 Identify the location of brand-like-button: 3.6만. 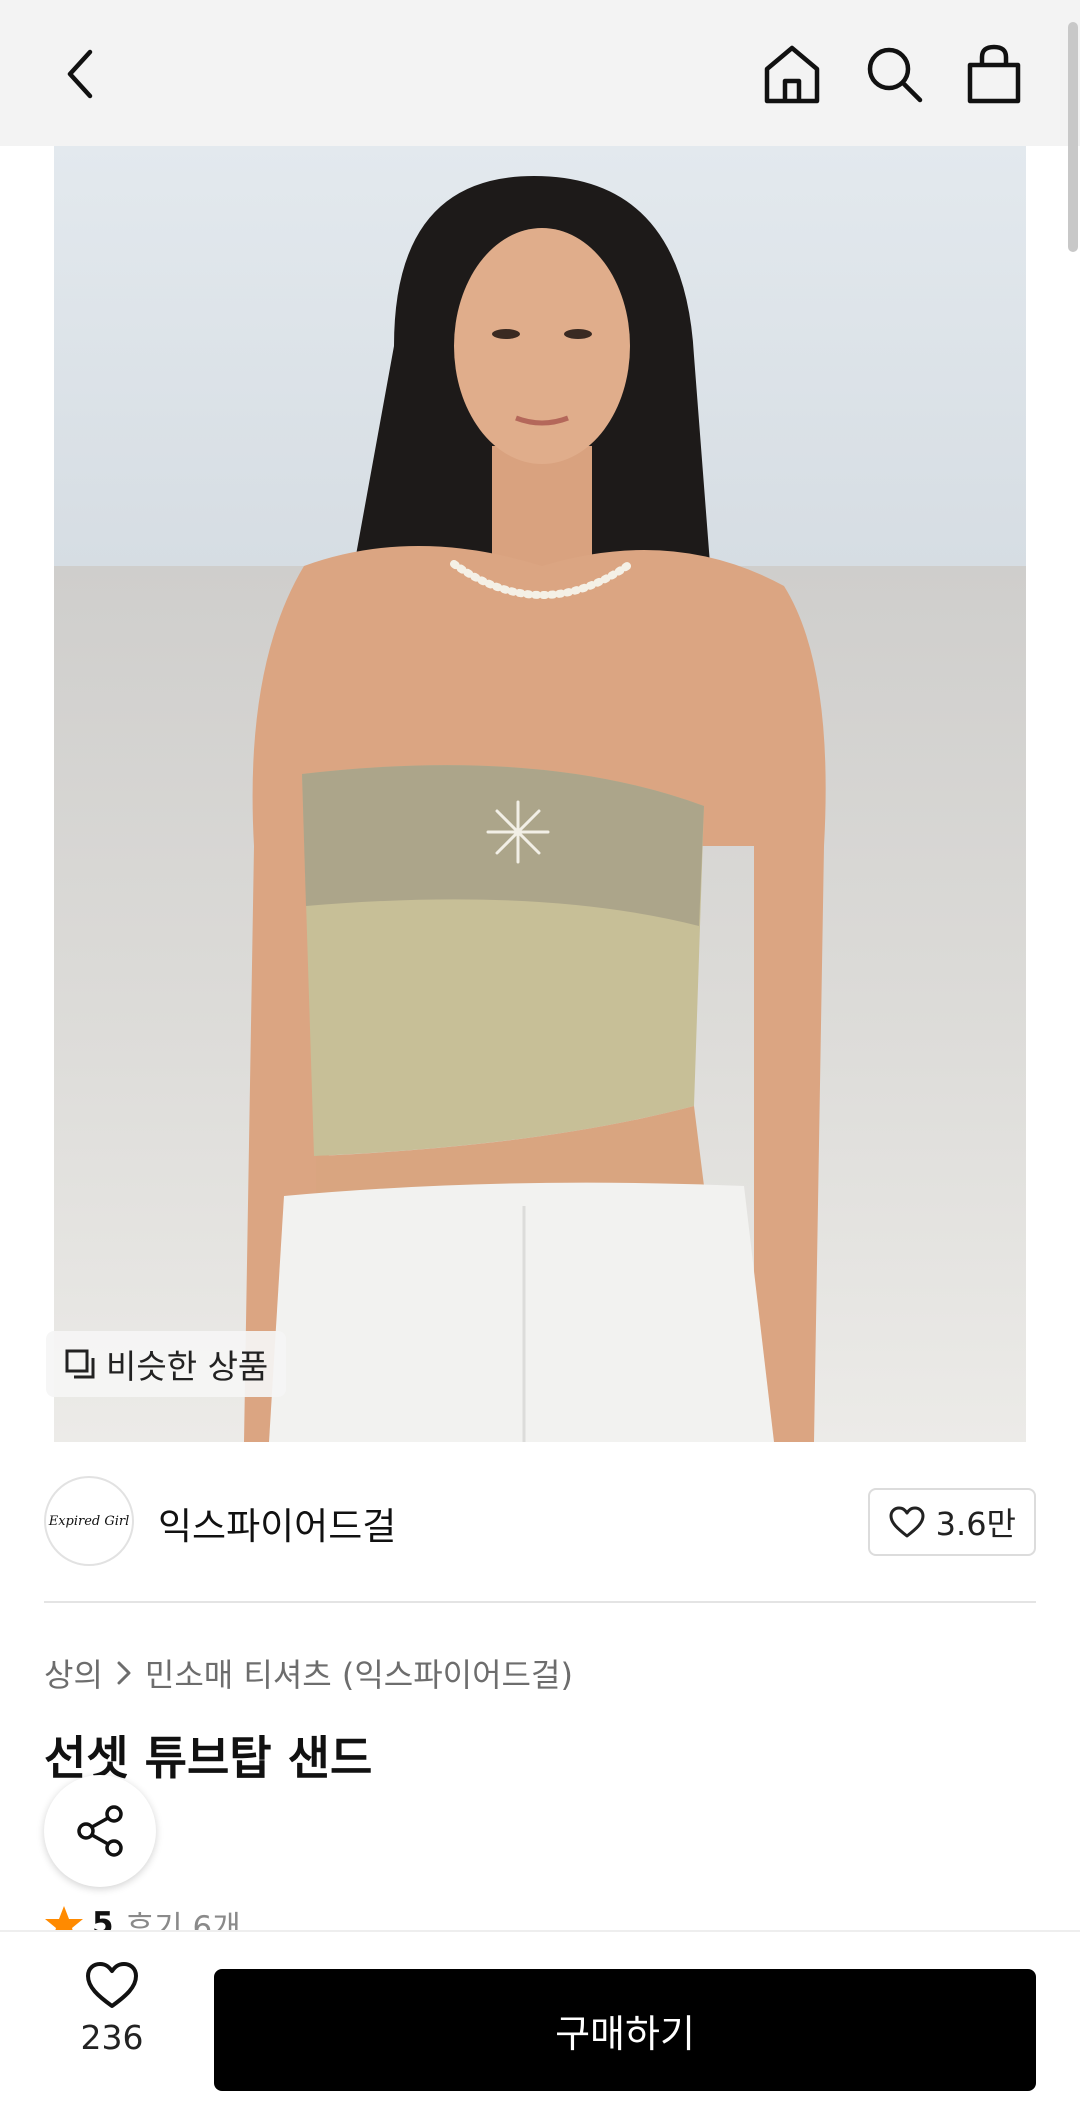
(951, 1522).